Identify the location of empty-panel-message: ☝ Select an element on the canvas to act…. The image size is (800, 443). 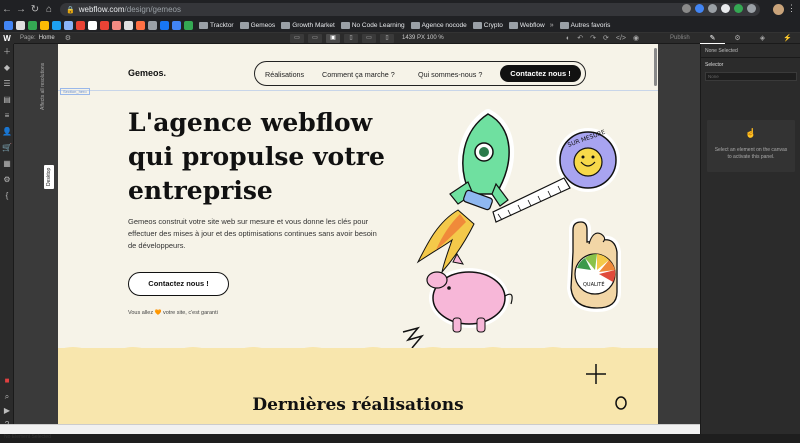
(751, 146).